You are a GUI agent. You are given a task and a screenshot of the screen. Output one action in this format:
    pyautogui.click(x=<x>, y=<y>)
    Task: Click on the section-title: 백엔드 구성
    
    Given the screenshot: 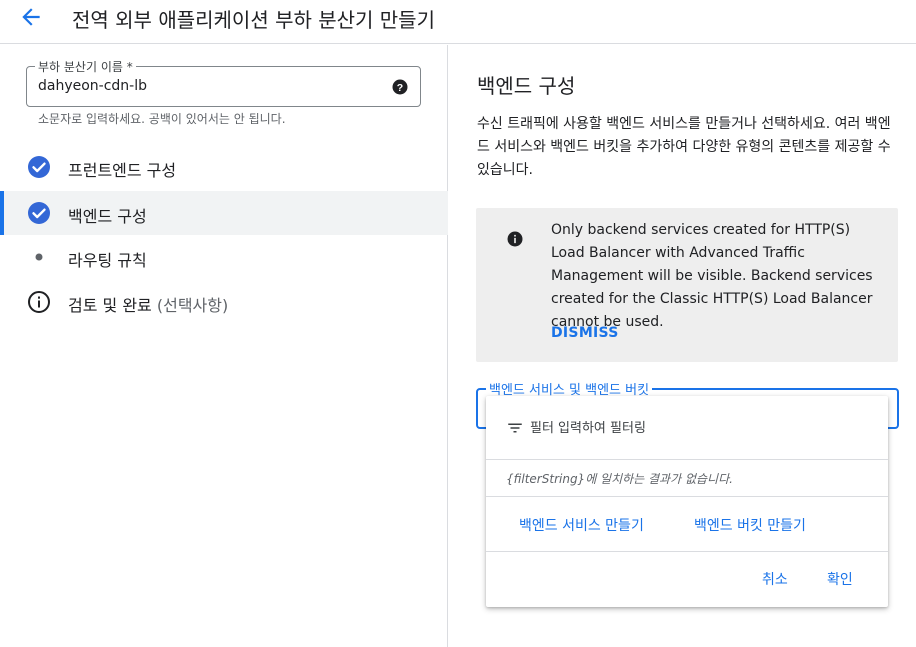 What is the action you would take?
    pyautogui.click(x=526, y=86)
    